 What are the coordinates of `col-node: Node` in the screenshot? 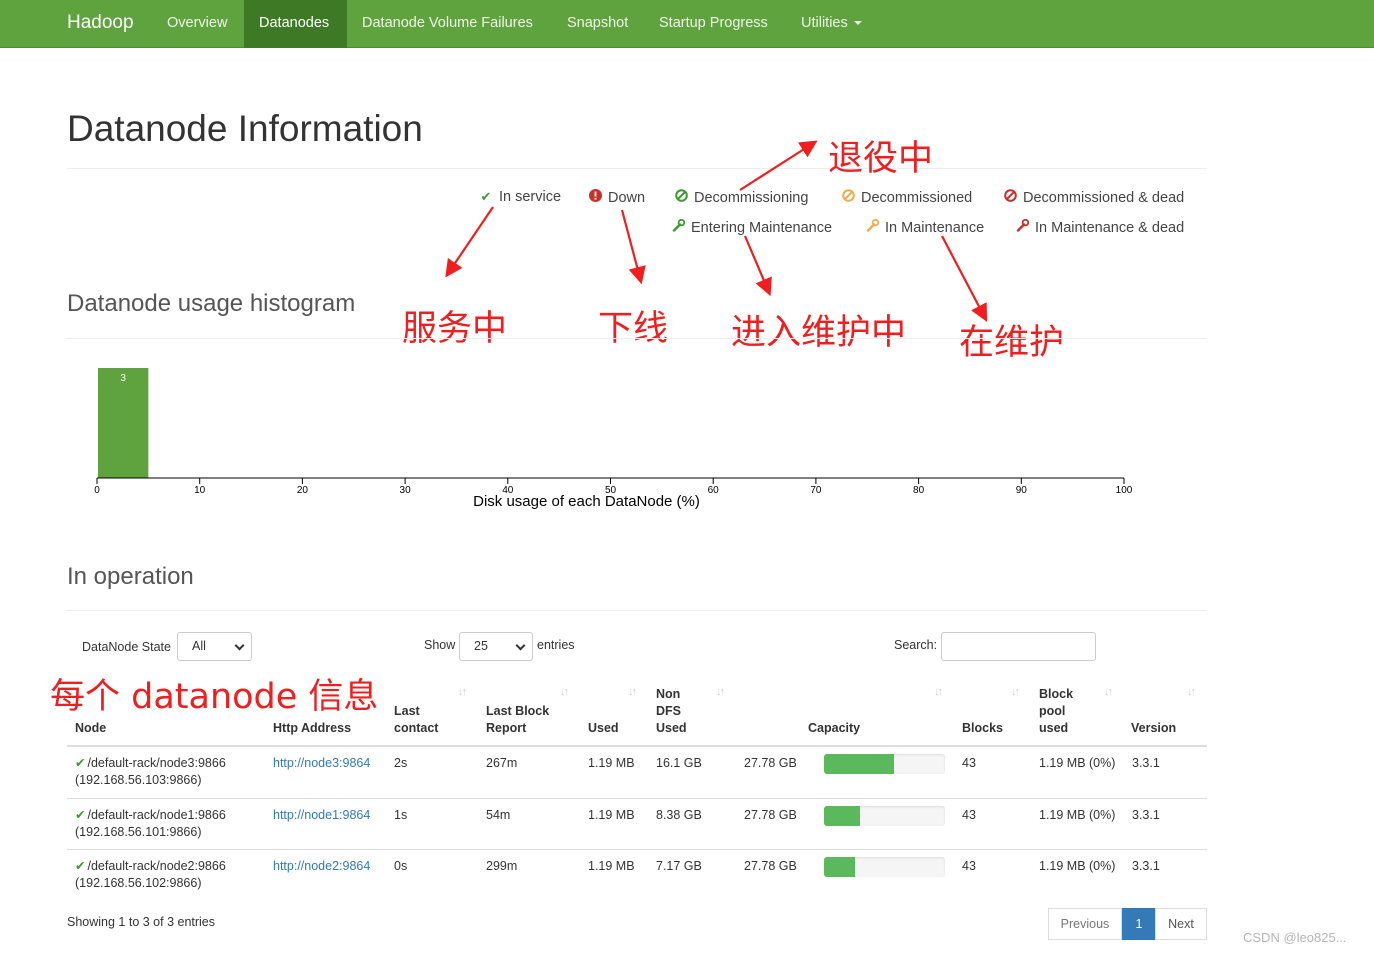 It's located at (90, 728).